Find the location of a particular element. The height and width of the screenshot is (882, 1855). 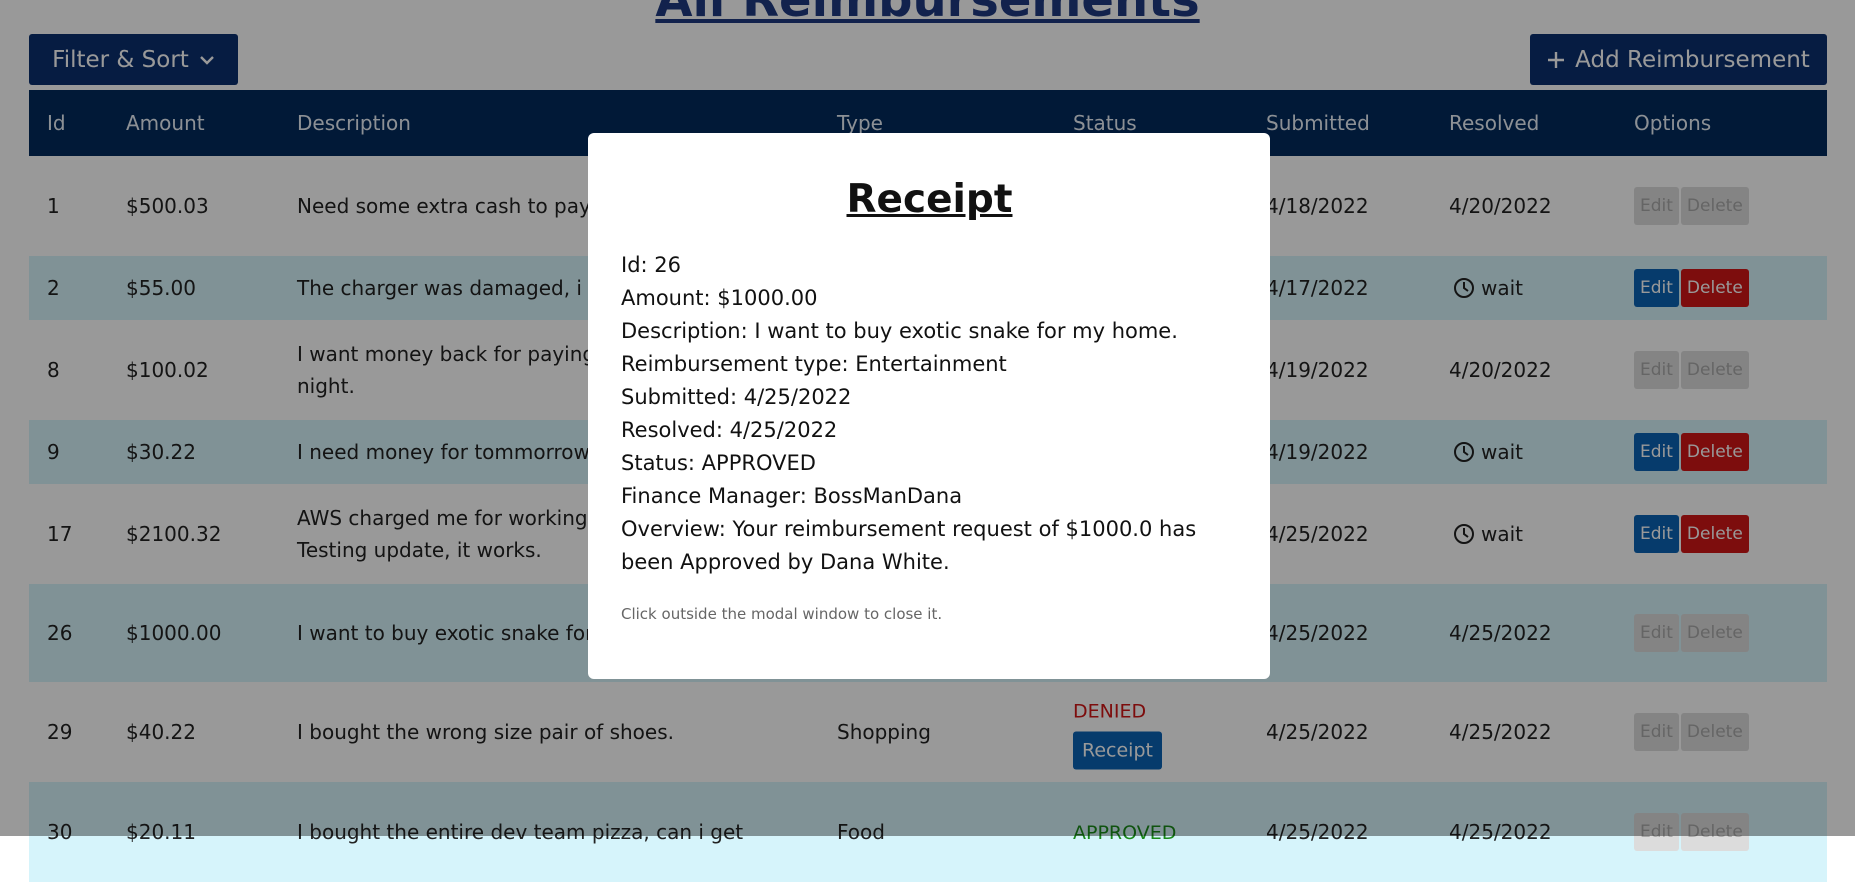

receipt-submitted: Submitted: 4/25/2022 is located at coordinates (736, 397).